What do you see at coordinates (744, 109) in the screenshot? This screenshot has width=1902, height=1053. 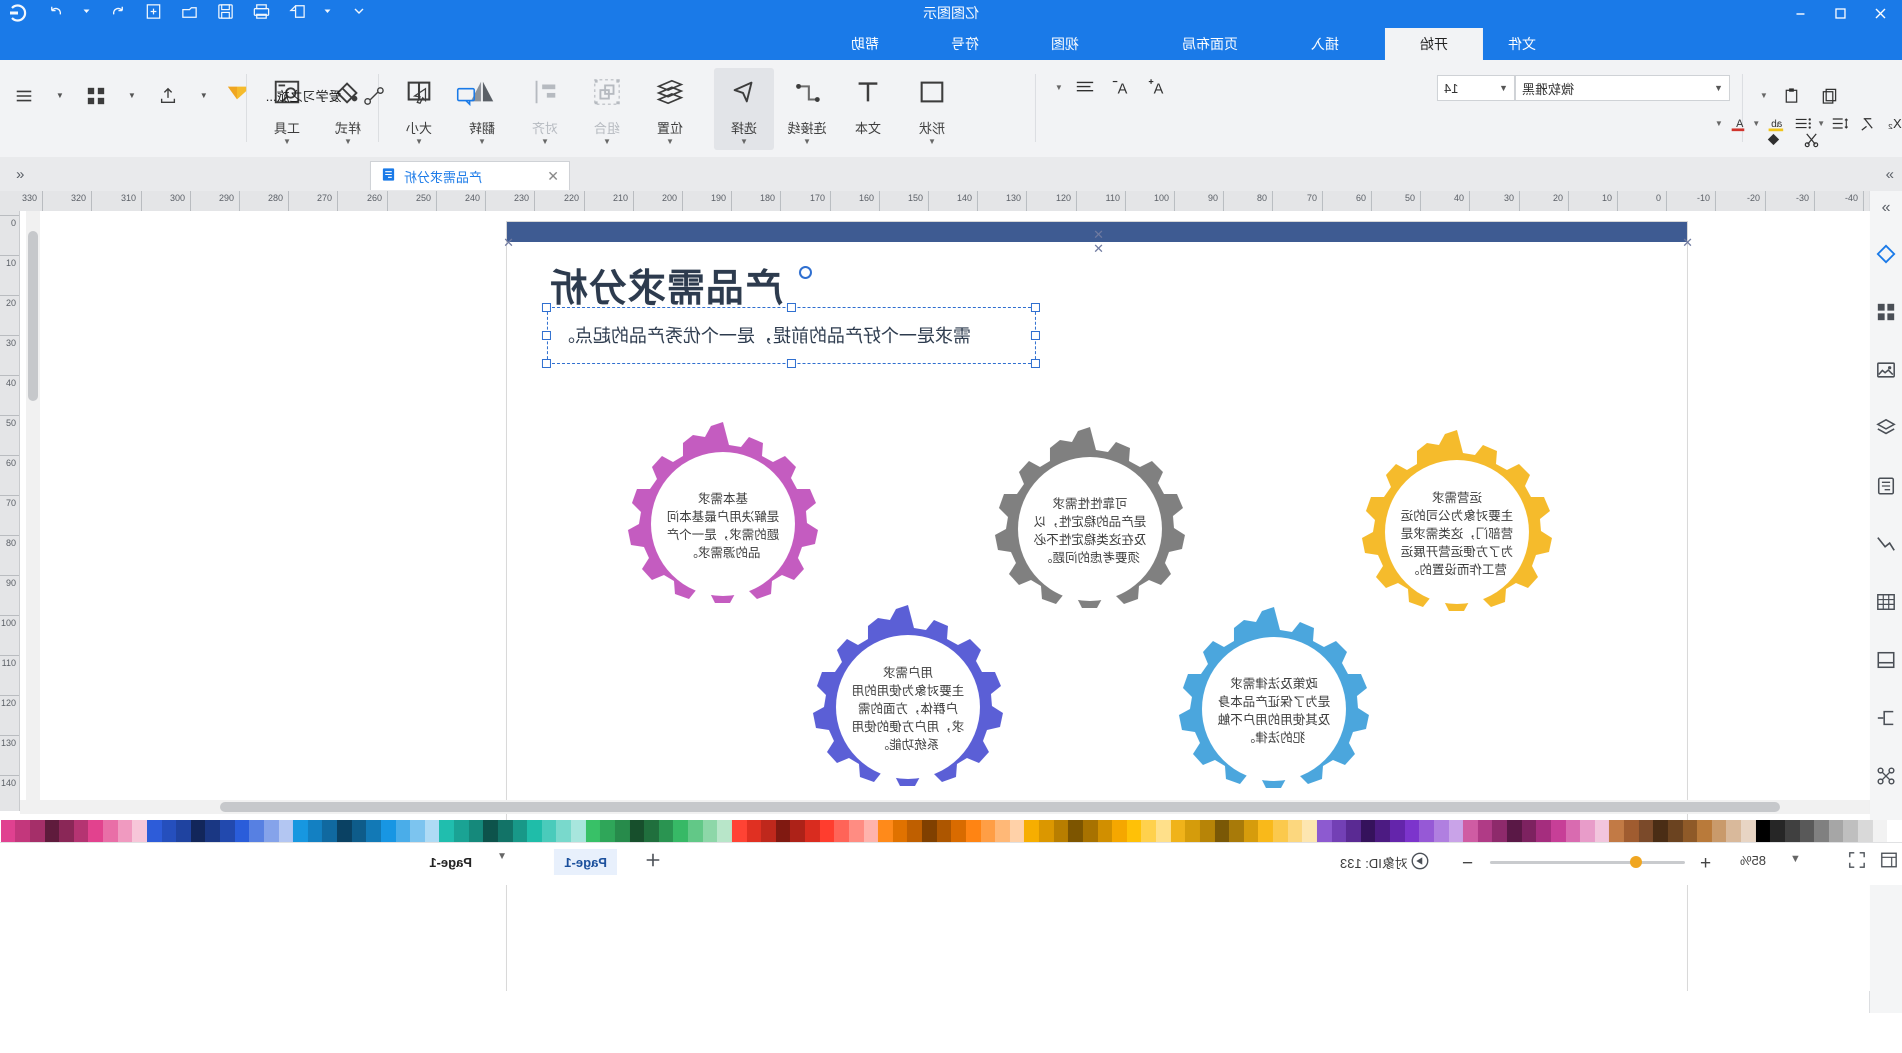 I see `ribbon-group-select: 选择 ▼` at bounding box center [744, 109].